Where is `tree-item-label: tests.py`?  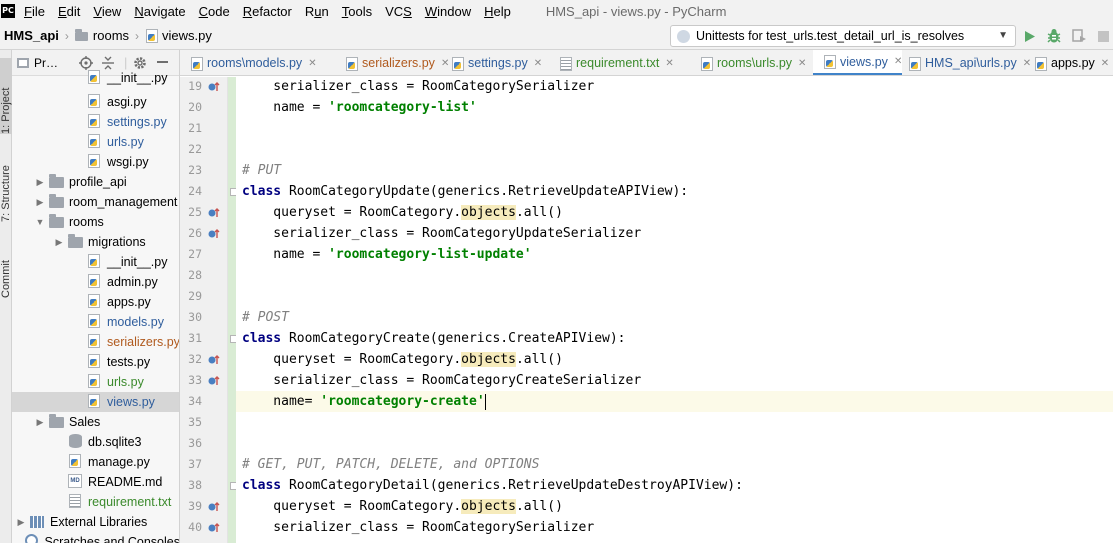
tree-item-label: tests.py is located at coordinates (129, 362).